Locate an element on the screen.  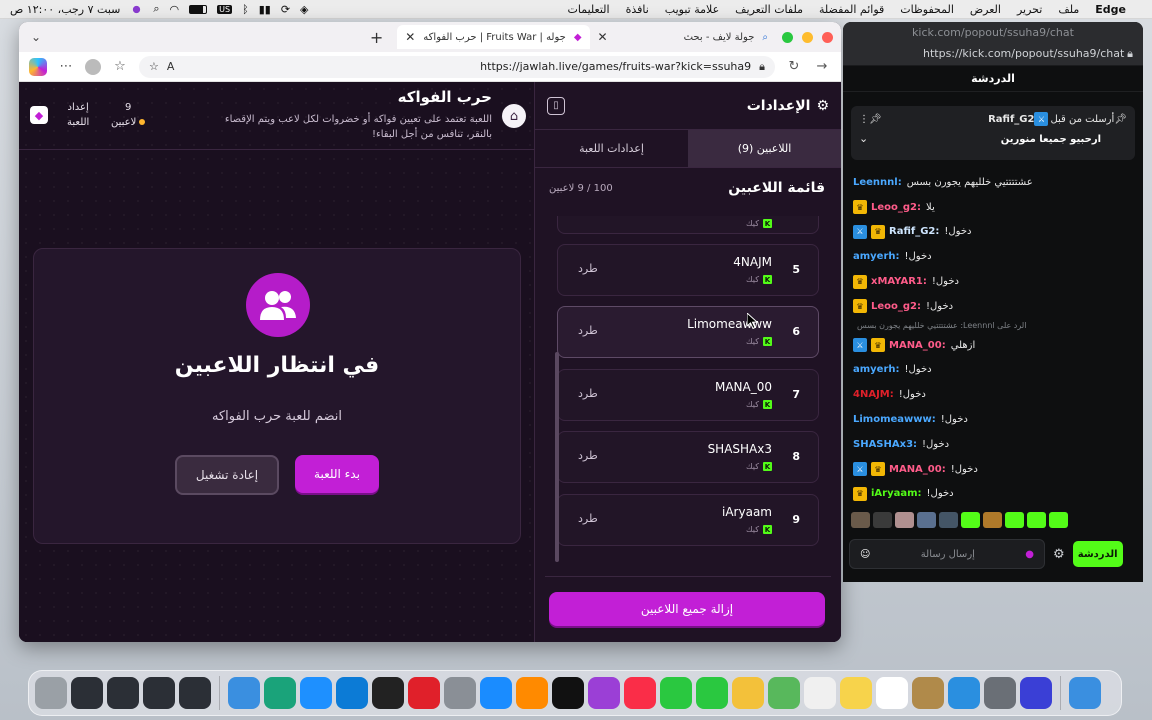
menu-file: ملف is located at coordinates (1068, 9).